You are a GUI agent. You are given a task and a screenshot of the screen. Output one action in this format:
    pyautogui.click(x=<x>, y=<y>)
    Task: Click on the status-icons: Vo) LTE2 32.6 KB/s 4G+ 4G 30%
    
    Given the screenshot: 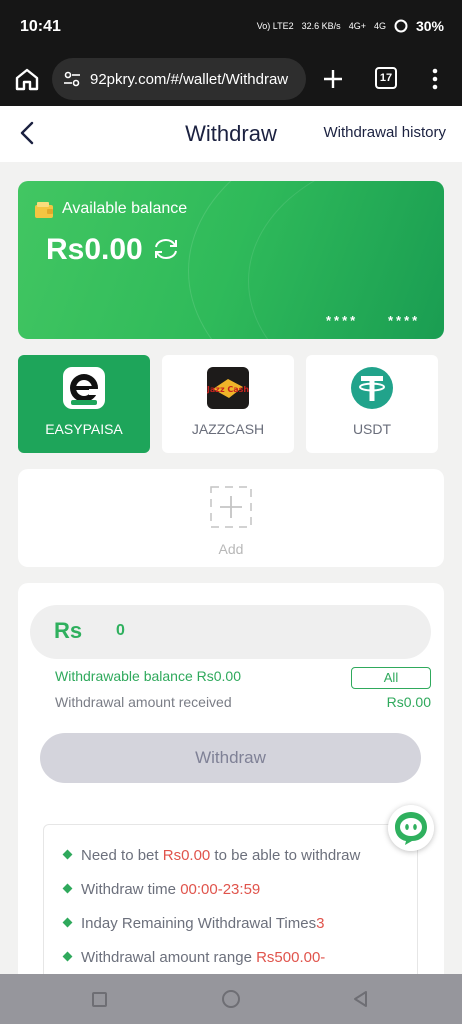 What is the action you would take?
    pyautogui.click(x=350, y=26)
    